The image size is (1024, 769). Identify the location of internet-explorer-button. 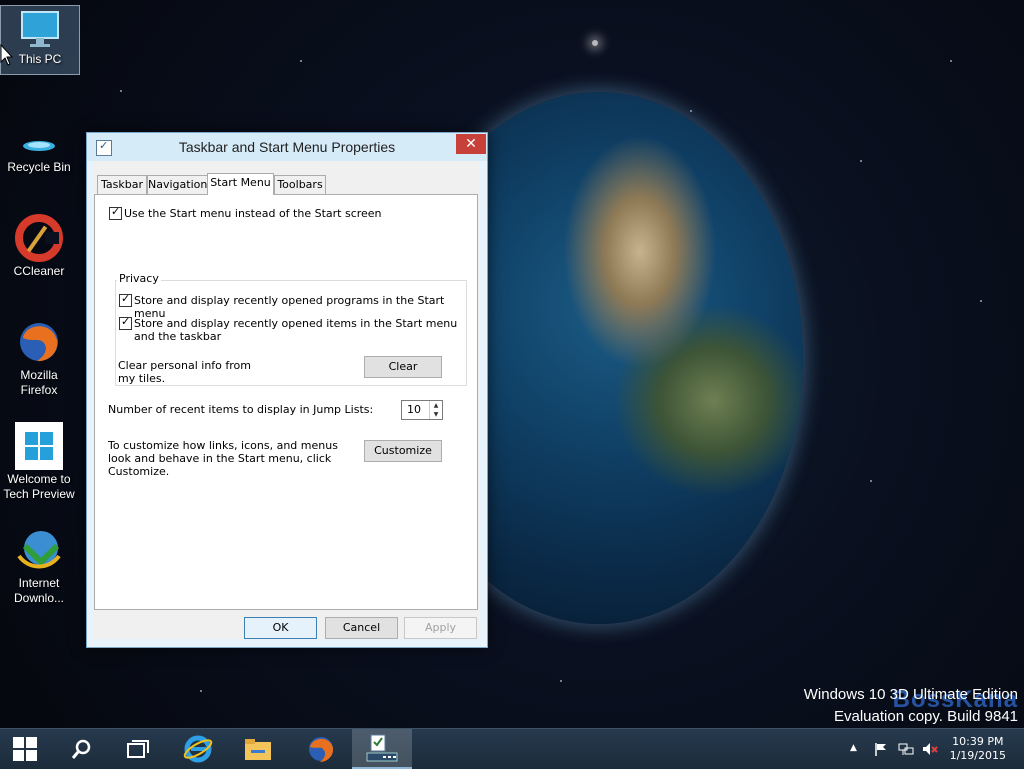
(198, 749).